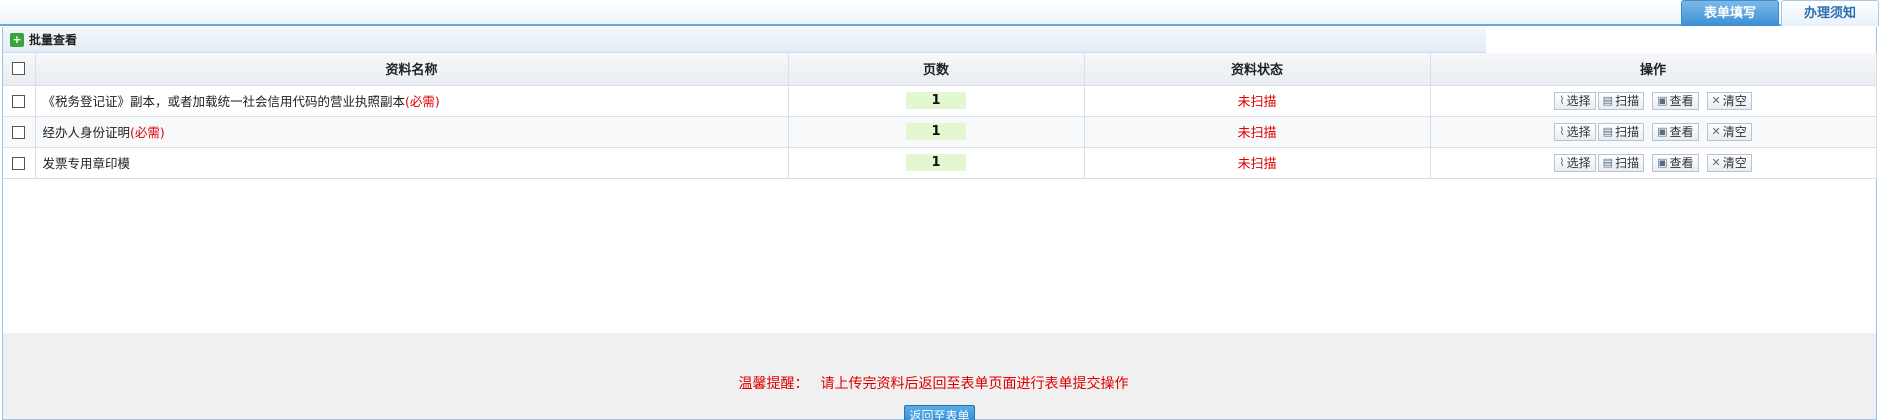  What do you see at coordinates (1729, 13) in the screenshot?
I see `tab-form-fill: 表单填写` at bounding box center [1729, 13].